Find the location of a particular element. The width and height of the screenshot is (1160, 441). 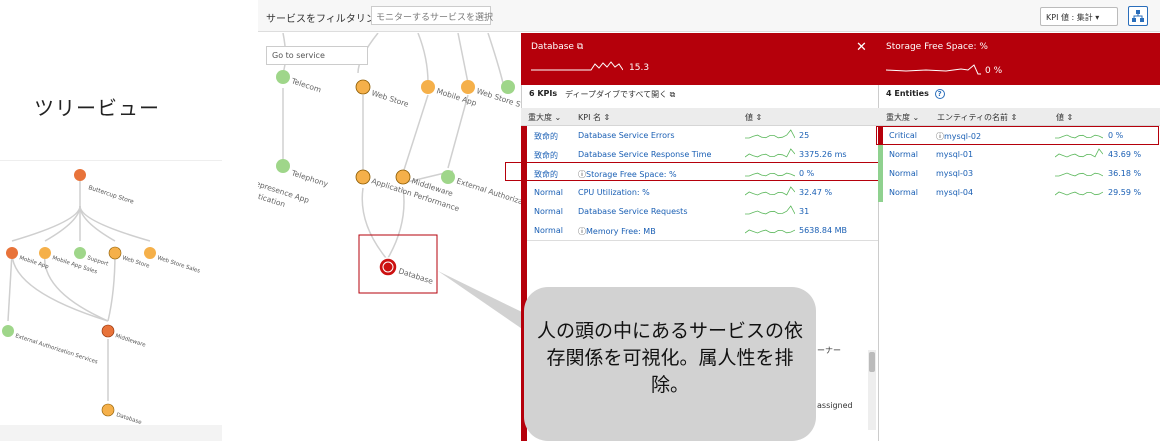

entity-count: 4 Entities ? is located at coordinates (915, 94).